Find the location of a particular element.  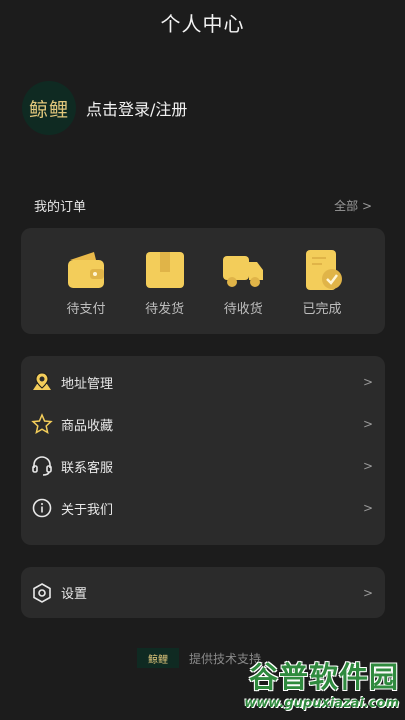

menu-item-customer-service: 联系客服 > is located at coordinates (203, 466).